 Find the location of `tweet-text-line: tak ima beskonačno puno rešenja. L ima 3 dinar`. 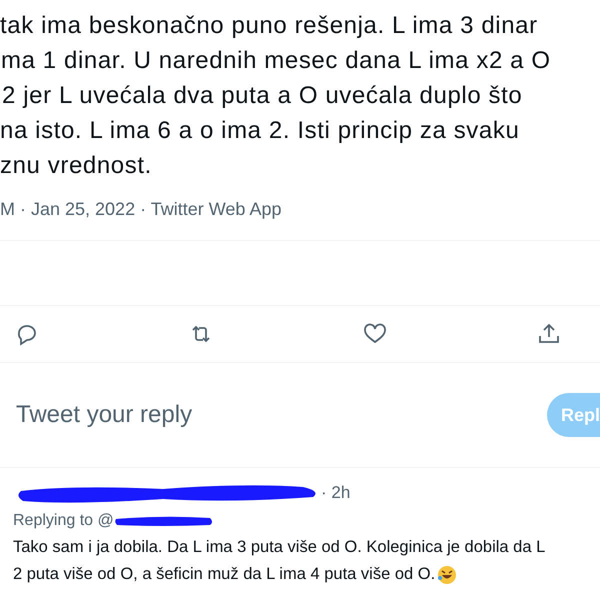

tweet-text-line: tak ima beskonačno puno rešenja. L ima 3 dinar is located at coordinates (269, 26).